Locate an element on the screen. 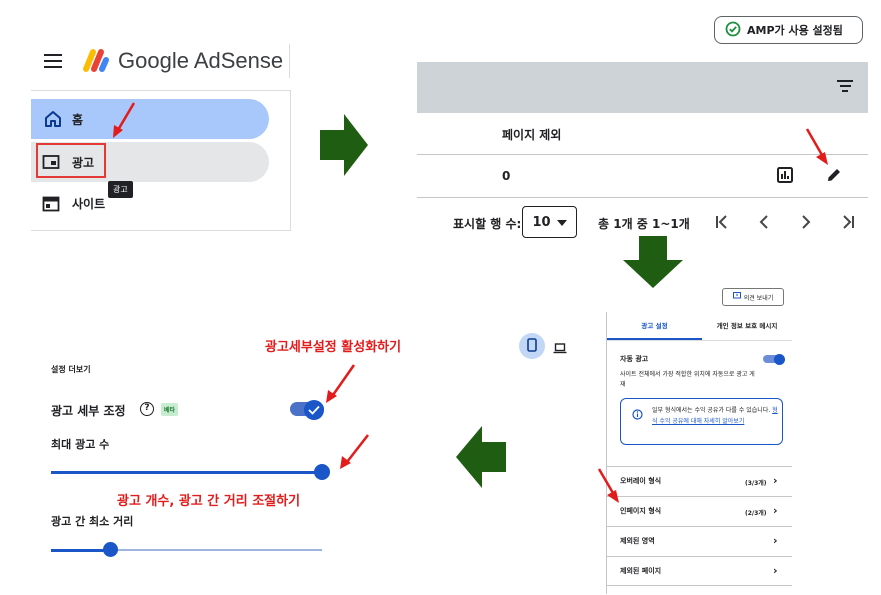 The width and height of the screenshot is (881, 595). amp-status-chip: AMP가 사용 설정됨 is located at coordinates (788, 30).